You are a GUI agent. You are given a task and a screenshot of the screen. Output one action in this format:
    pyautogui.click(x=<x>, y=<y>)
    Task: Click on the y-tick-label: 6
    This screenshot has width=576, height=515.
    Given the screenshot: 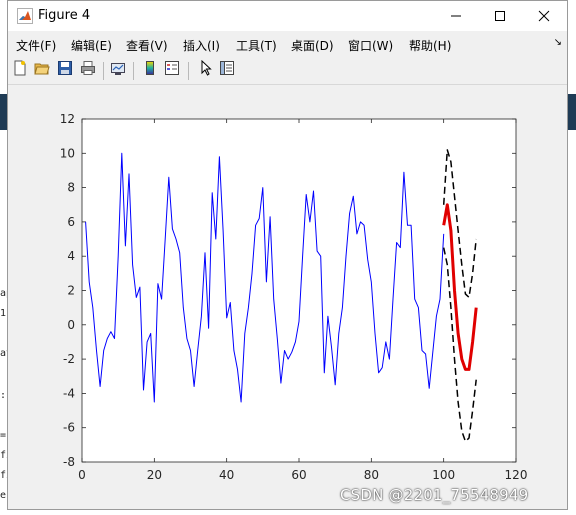 What is the action you would take?
    pyautogui.click(x=71, y=222)
    